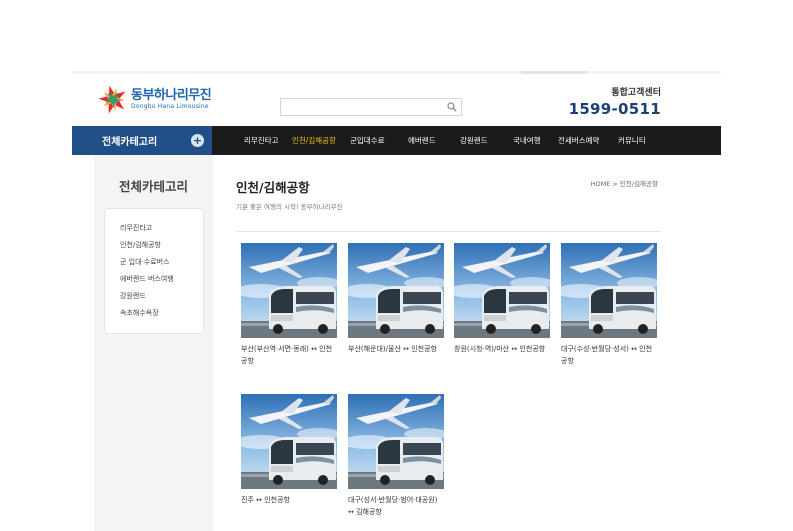 This screenshot has width=793, height=531. I want to click on product-card: 창원(시청·역)/마산 ↔ 인천공항, so click(502, 299).